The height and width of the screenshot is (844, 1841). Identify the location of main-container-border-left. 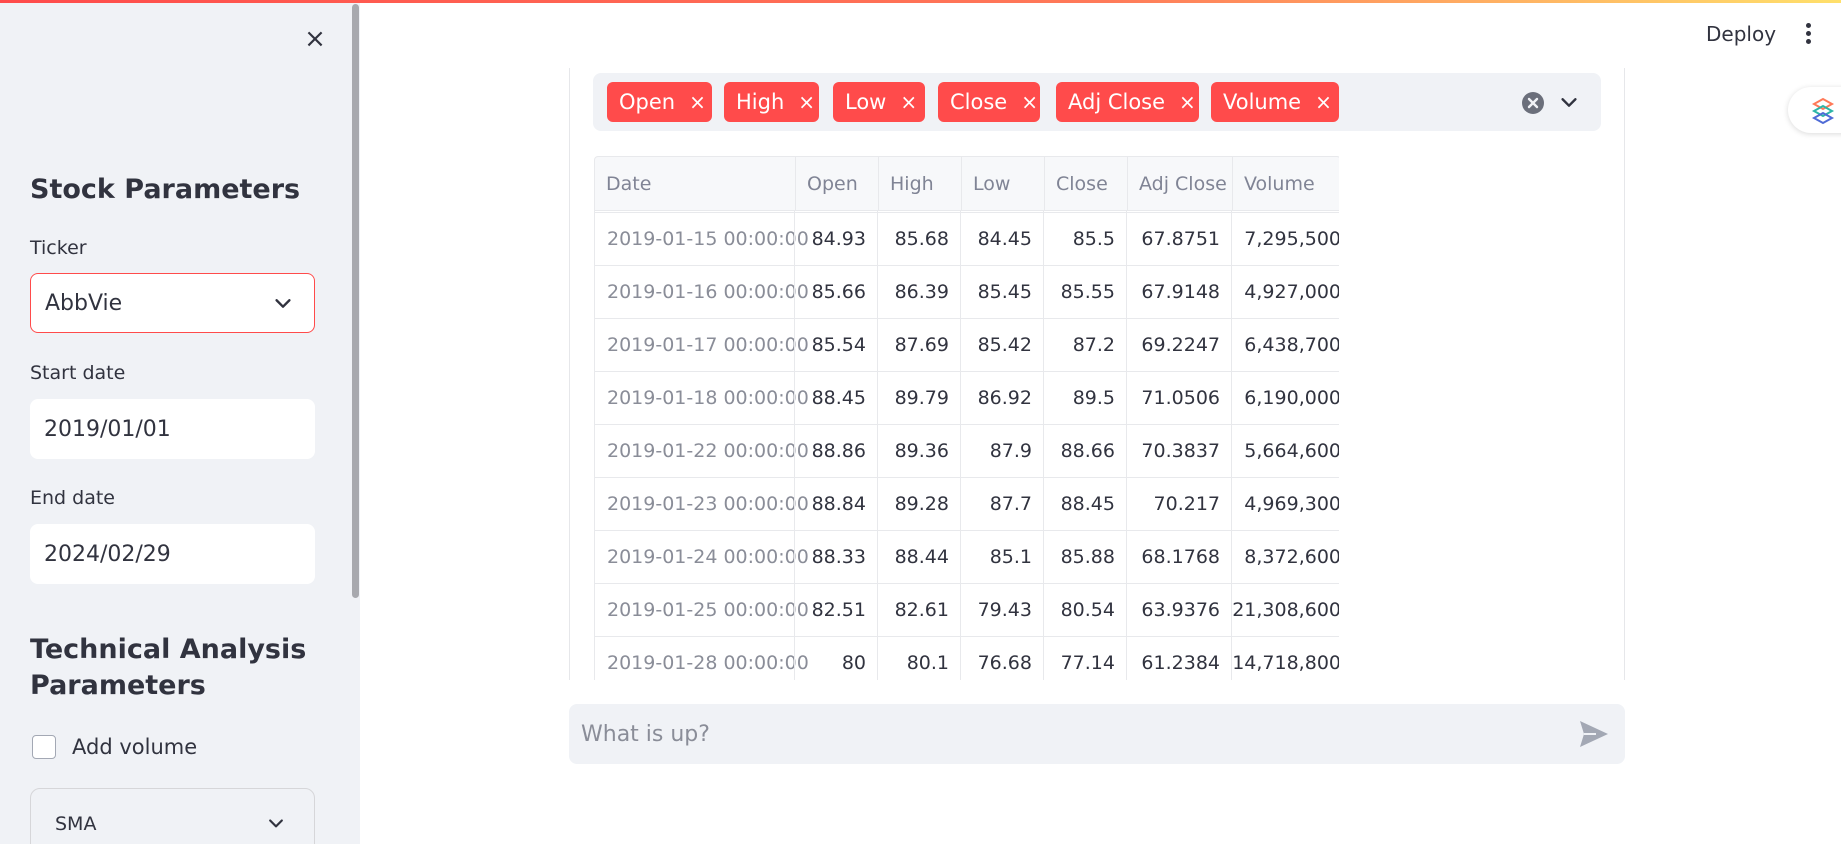
(569, 374).